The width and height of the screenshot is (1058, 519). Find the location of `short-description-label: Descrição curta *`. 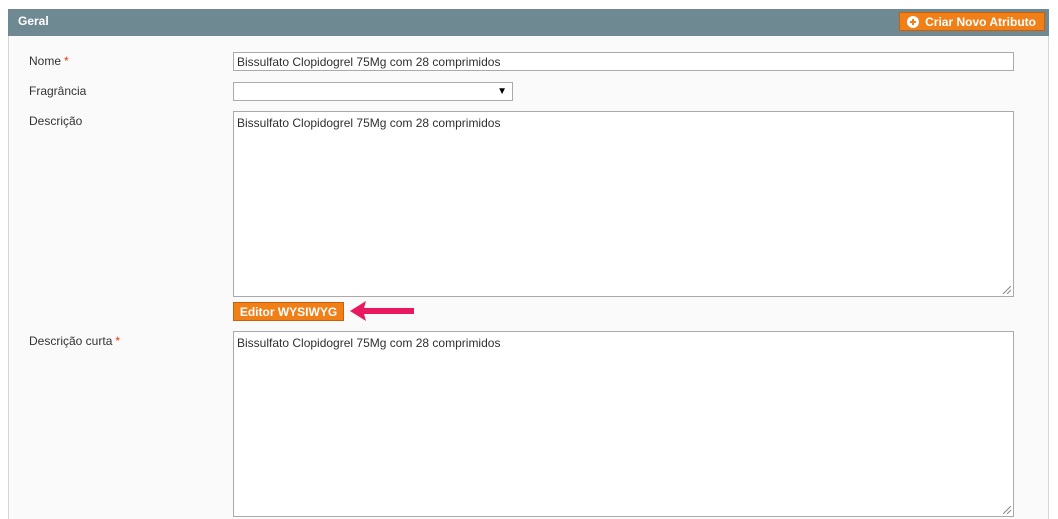

short-description-label: Descrição curta * is located at coordinates (74, 341).